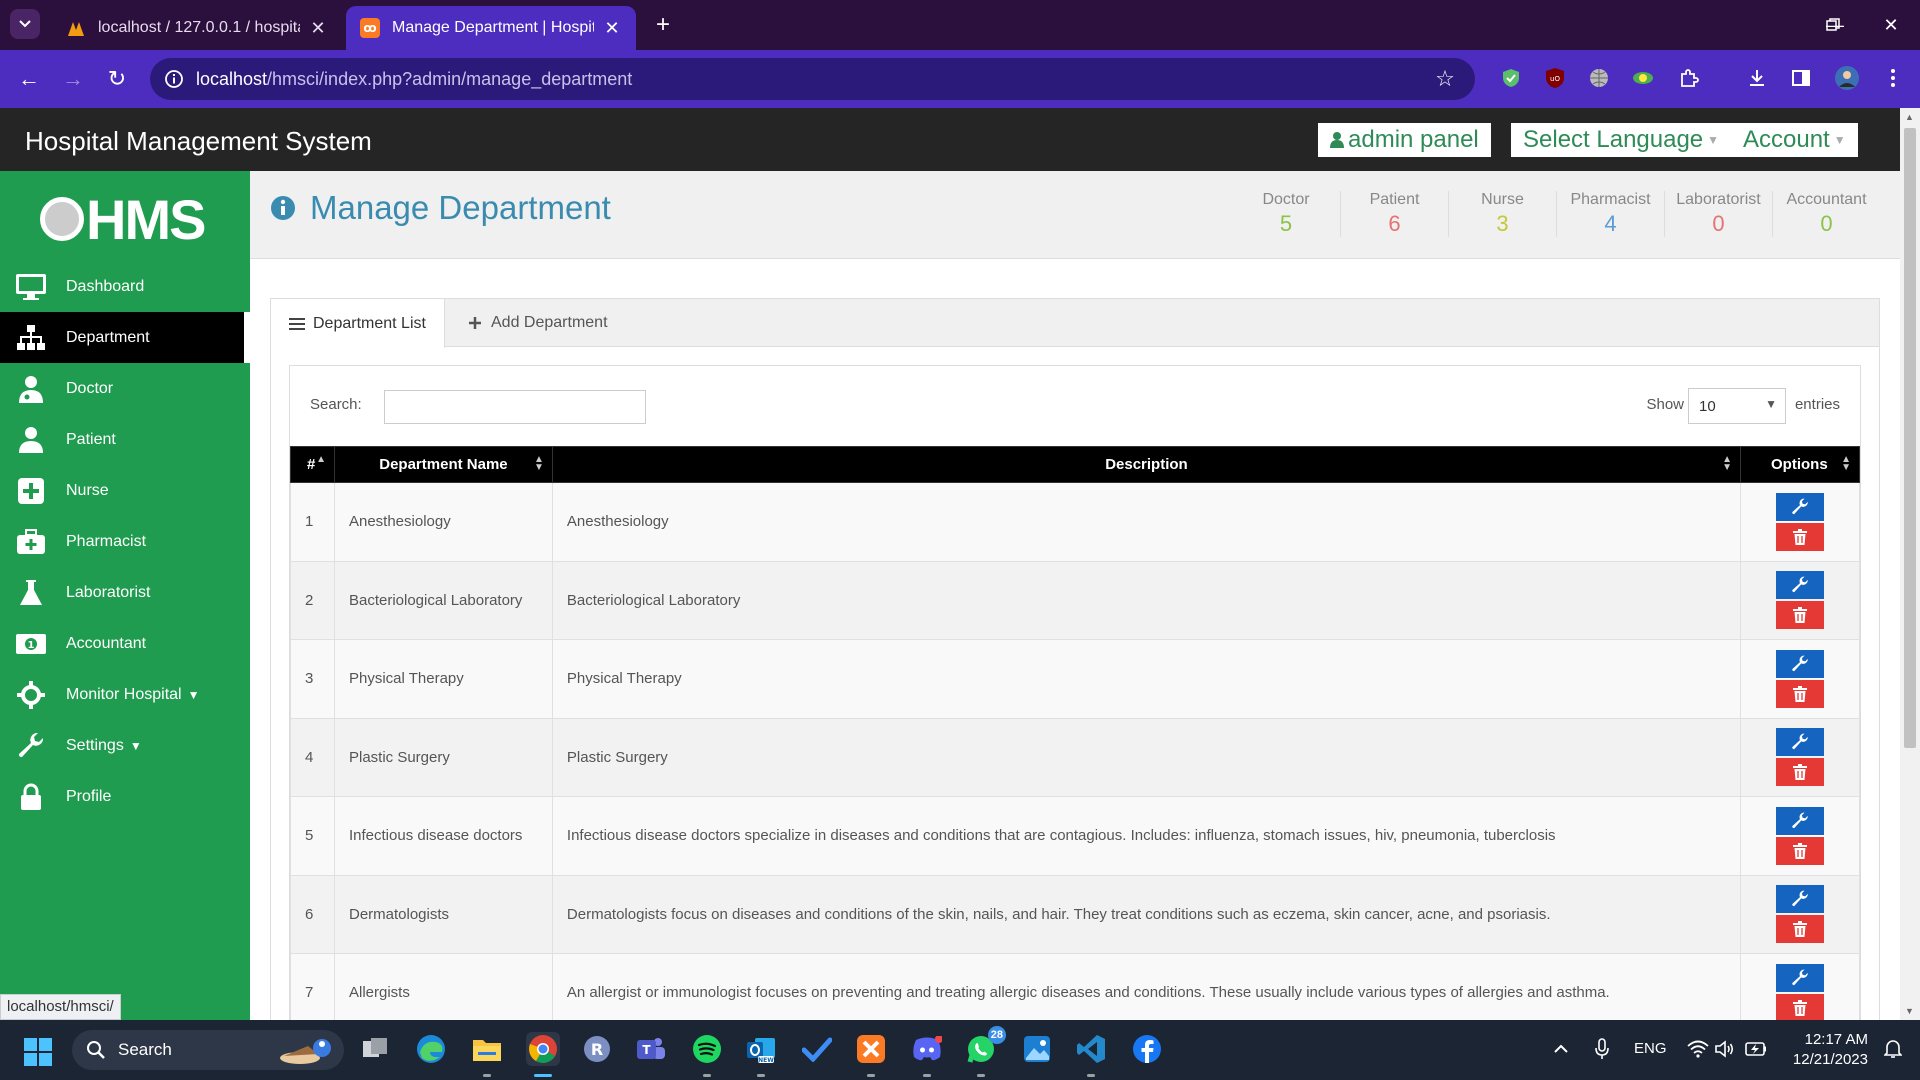 This screenshot has width=1920, height=1080. Describe the element at coordinates (1725, 1049) in the screenshot. I see `volume-icon` at that location.